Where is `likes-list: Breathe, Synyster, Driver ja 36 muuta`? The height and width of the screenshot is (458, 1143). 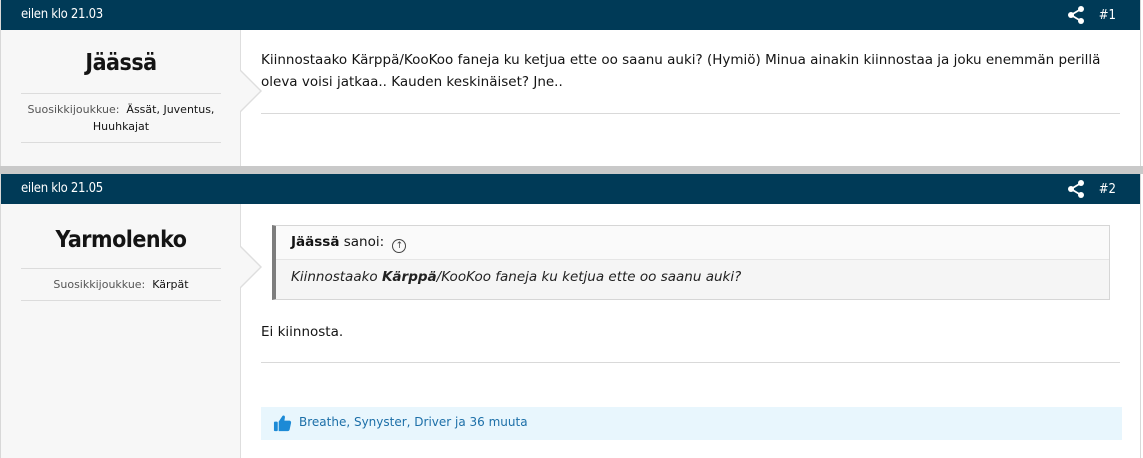
likes-list: Breathe, Synyster, Driver ja 36 muuta is located at coordinates (413, 422).